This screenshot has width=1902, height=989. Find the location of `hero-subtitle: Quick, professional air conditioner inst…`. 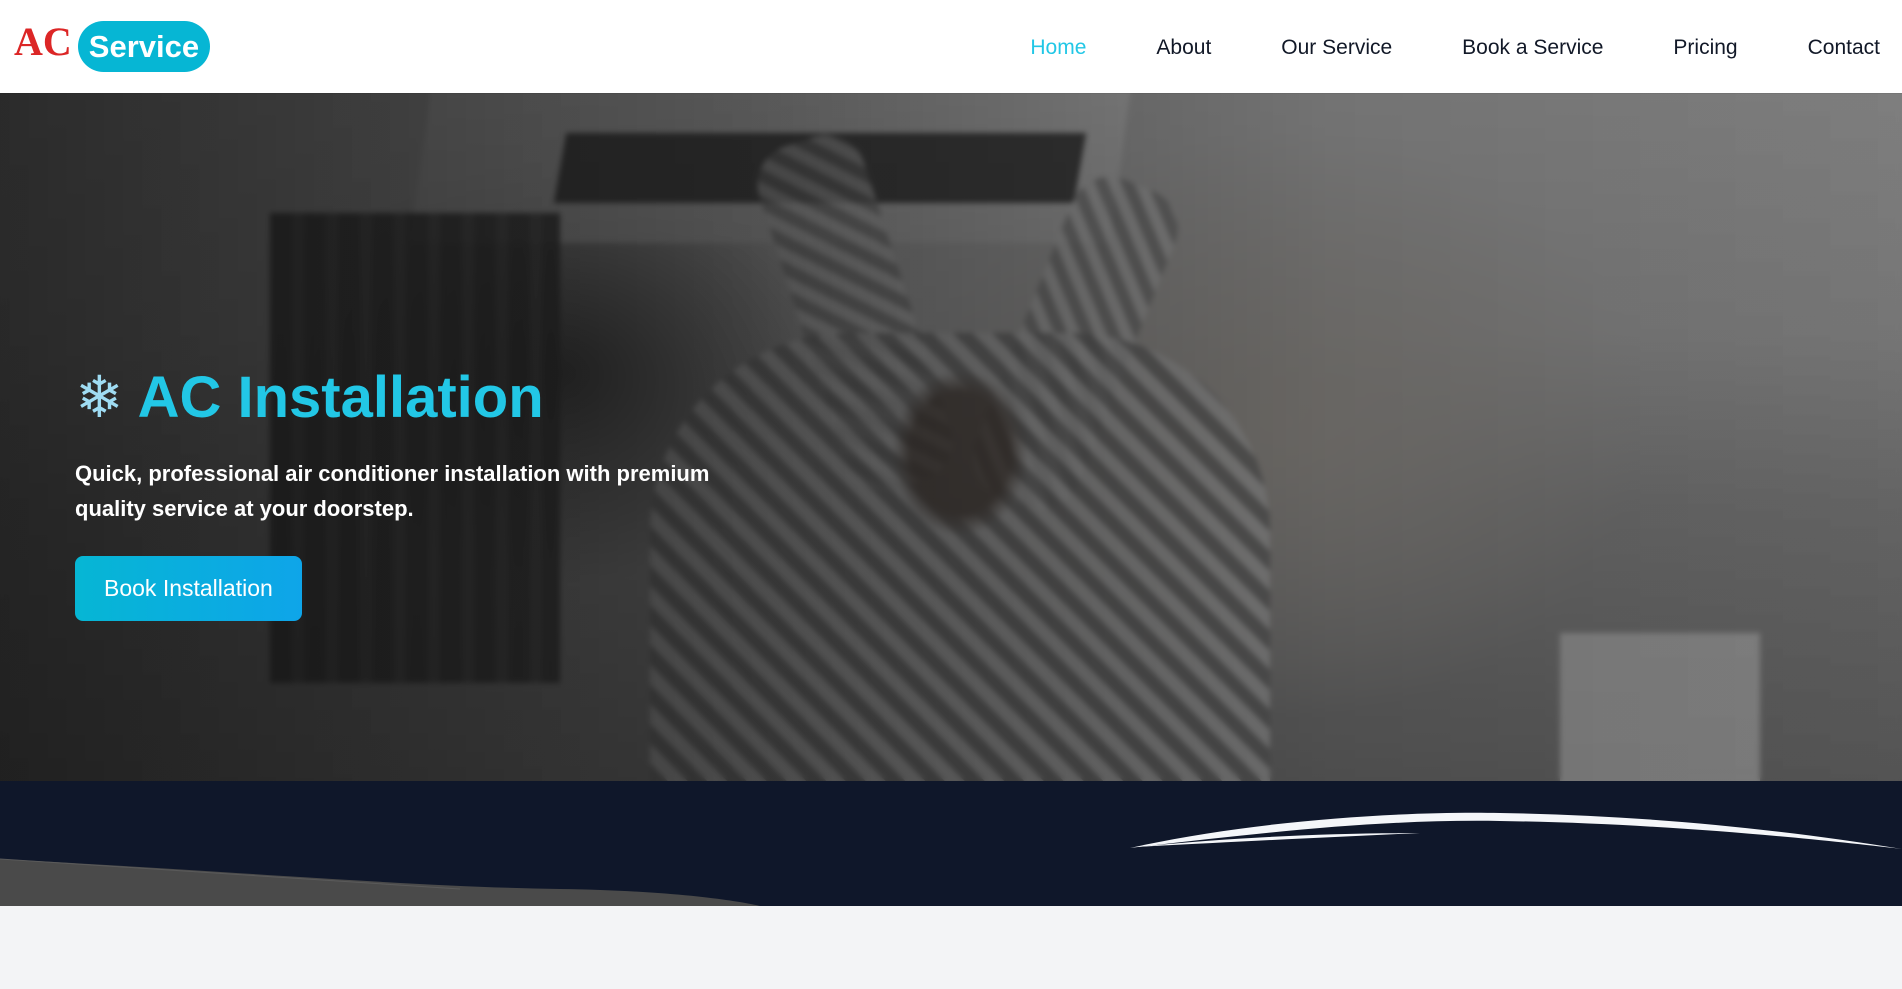

hero-subtitle: Quick, professional air conditioner inst… is located at coordinates (392, 490).